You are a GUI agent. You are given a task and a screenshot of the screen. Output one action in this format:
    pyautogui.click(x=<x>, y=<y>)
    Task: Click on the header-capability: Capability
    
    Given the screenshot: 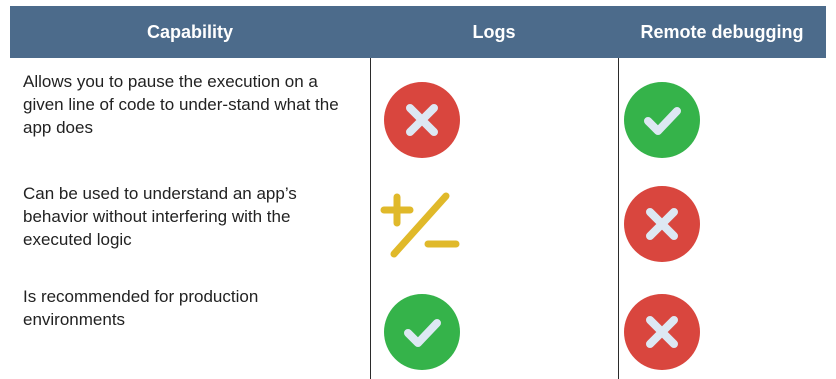 What is the action you would take?
    pyautogui.click(x=190, y=32)
    